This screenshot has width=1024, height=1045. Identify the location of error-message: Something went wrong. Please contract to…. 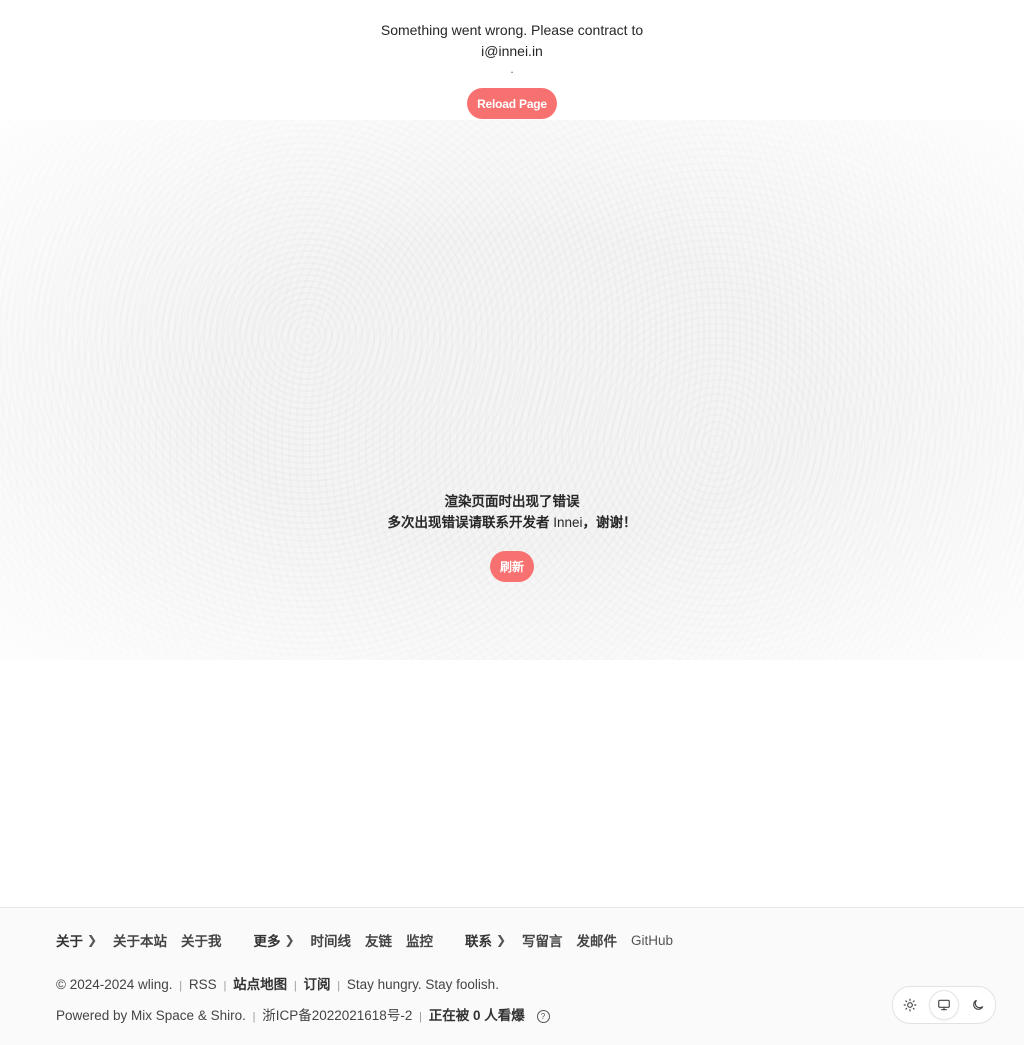
(512, 40).